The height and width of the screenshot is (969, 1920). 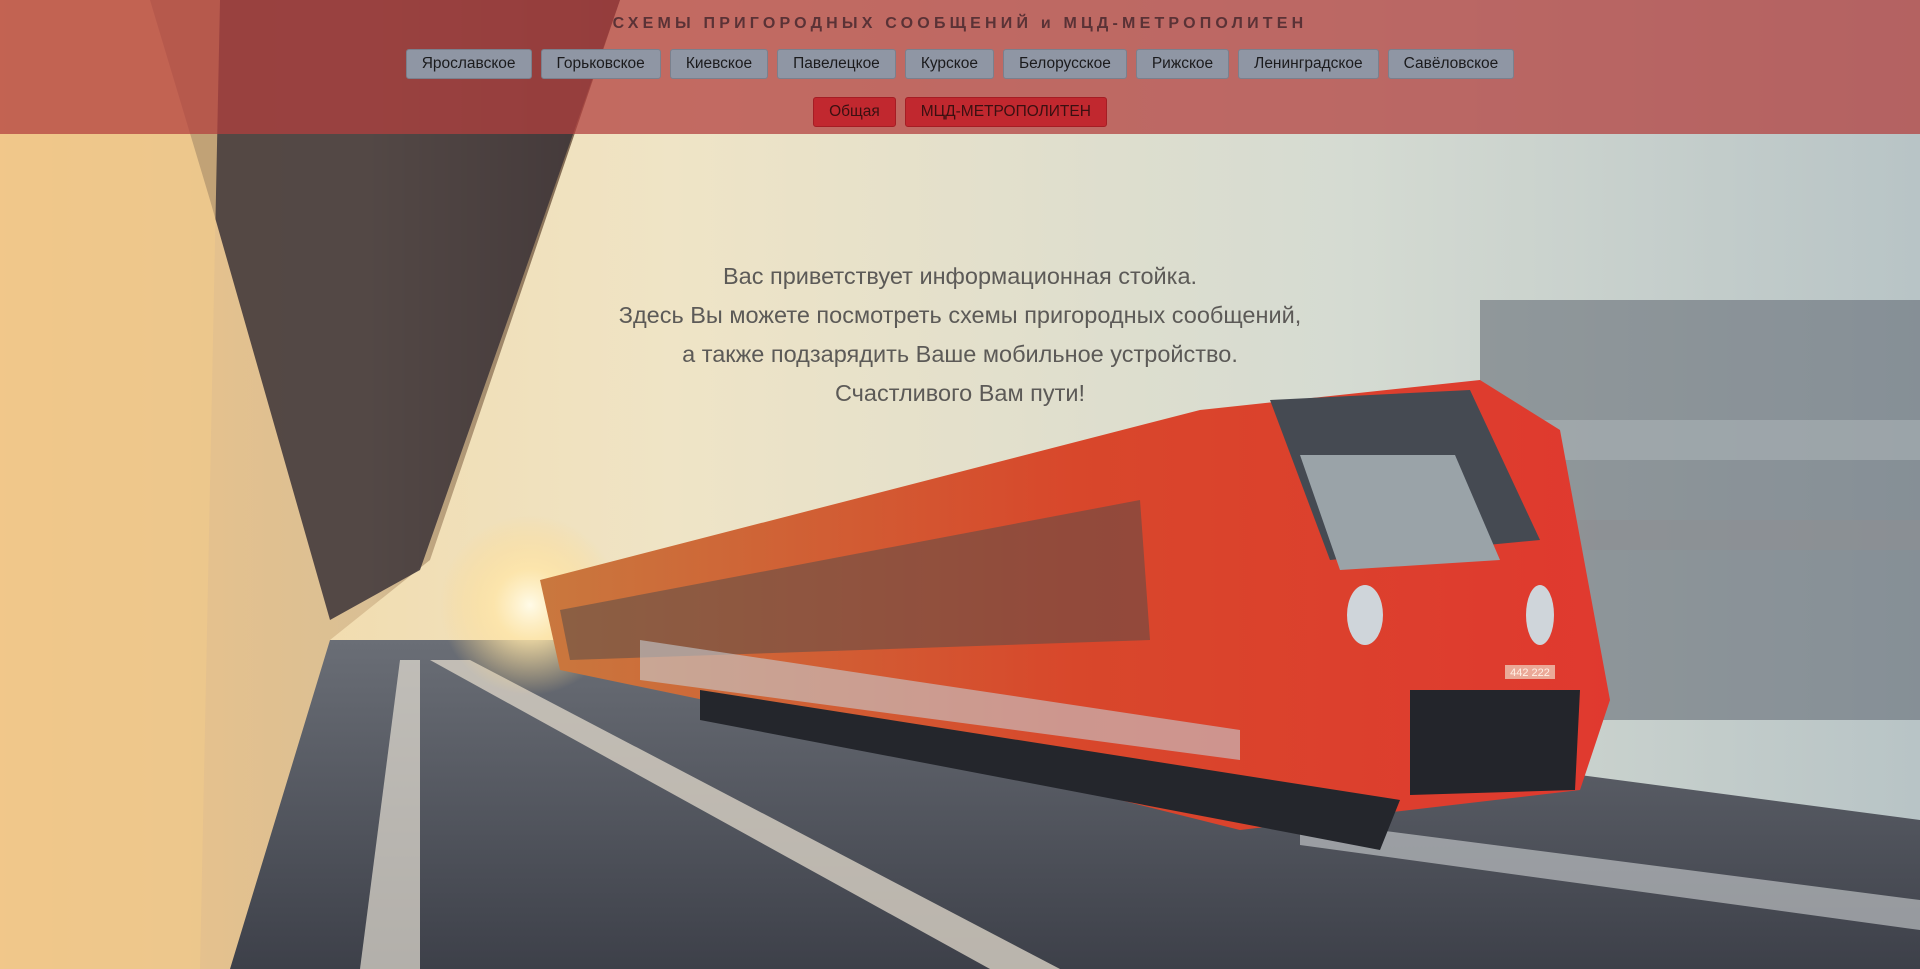 I want to click on nav-button-gorkovskoe: Горьковское, so click(x=600, y=64).